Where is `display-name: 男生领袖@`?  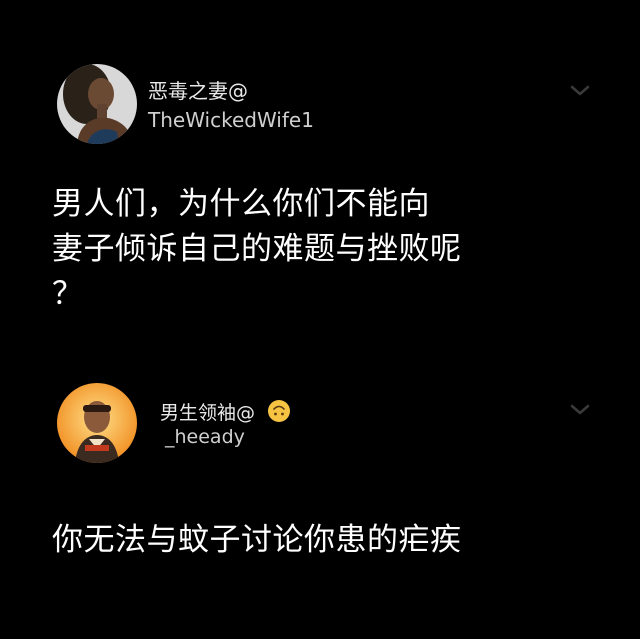
display-name: 男生领袖@ is located at coordinates (225, 411).